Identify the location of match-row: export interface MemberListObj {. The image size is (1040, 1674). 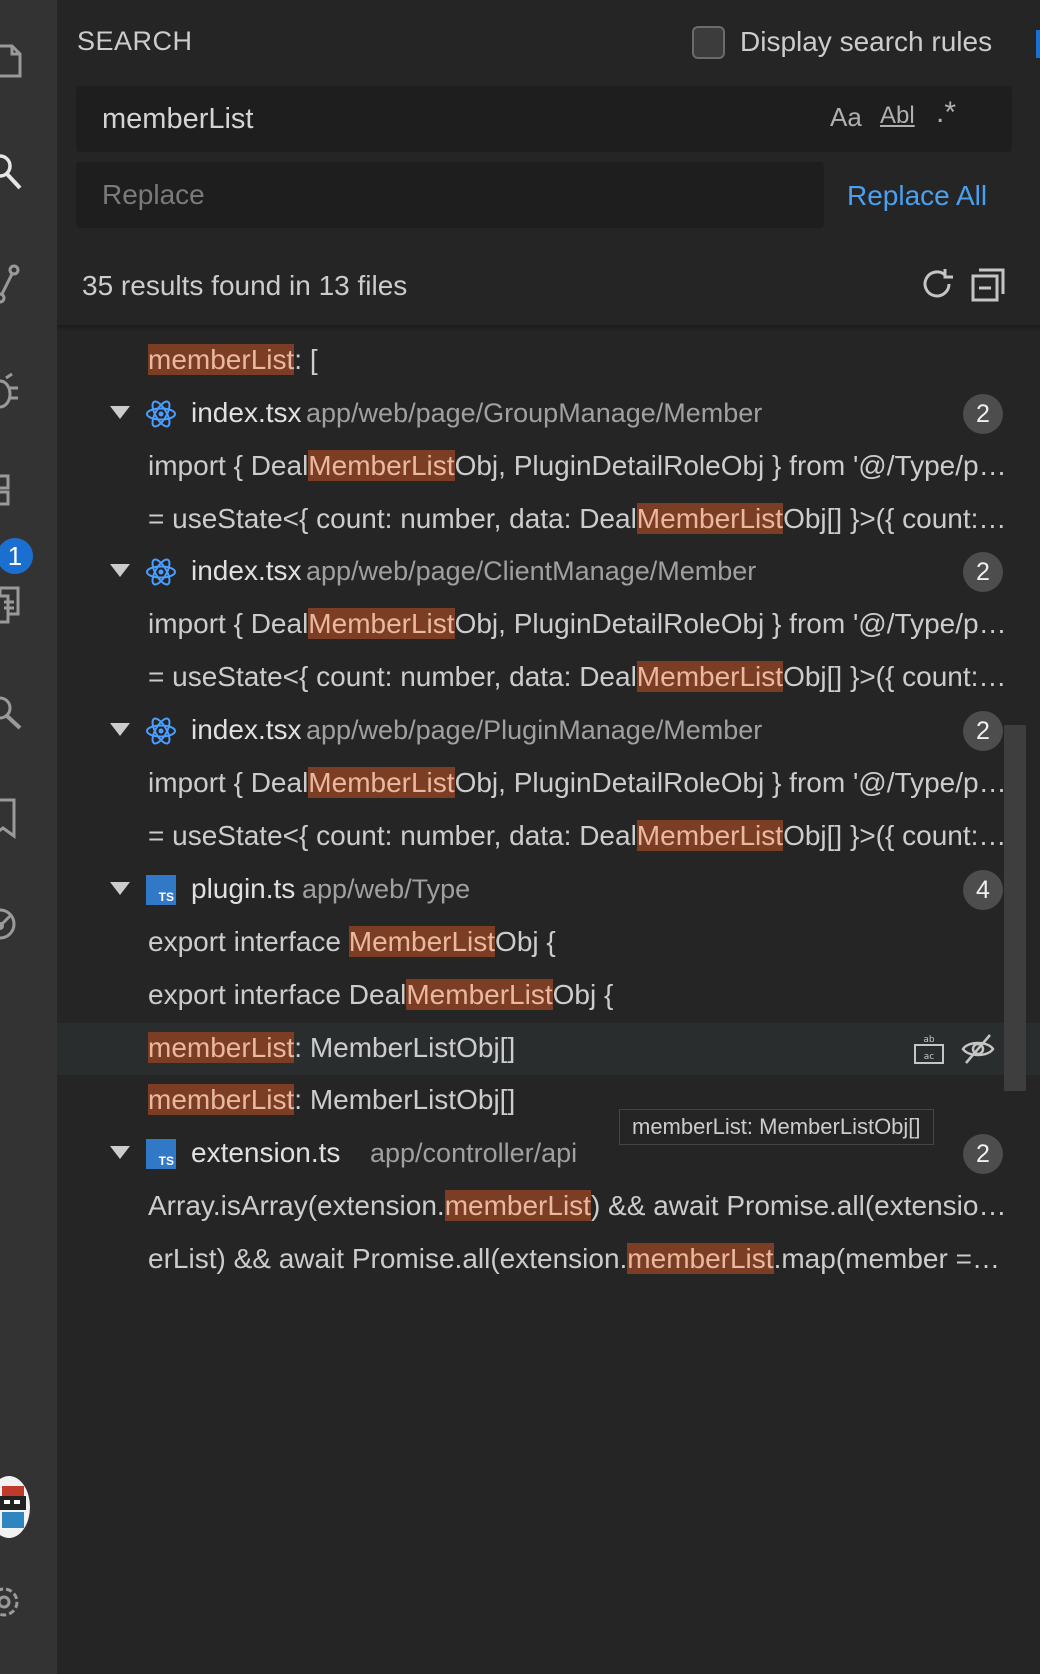
(548, 943).